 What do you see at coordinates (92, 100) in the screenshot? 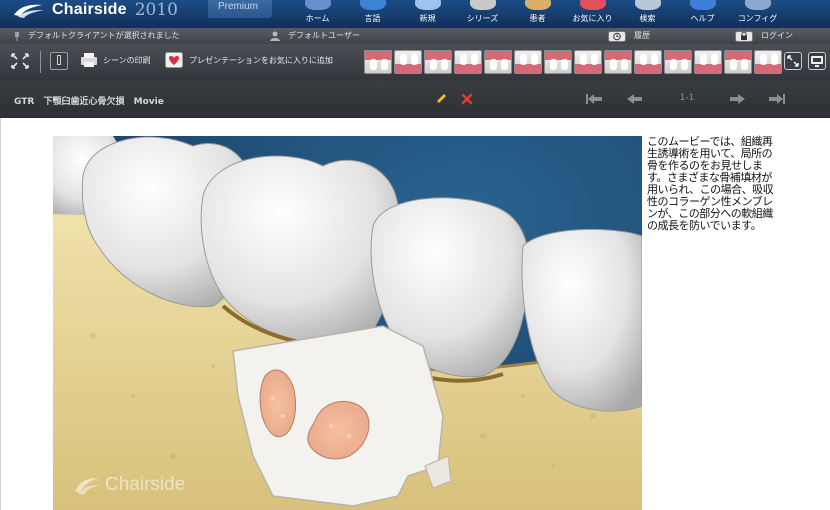
I see `presentation-title: GTR 下顎臼歯近心骨欠損 Movie` at bounding box center [92, 100].